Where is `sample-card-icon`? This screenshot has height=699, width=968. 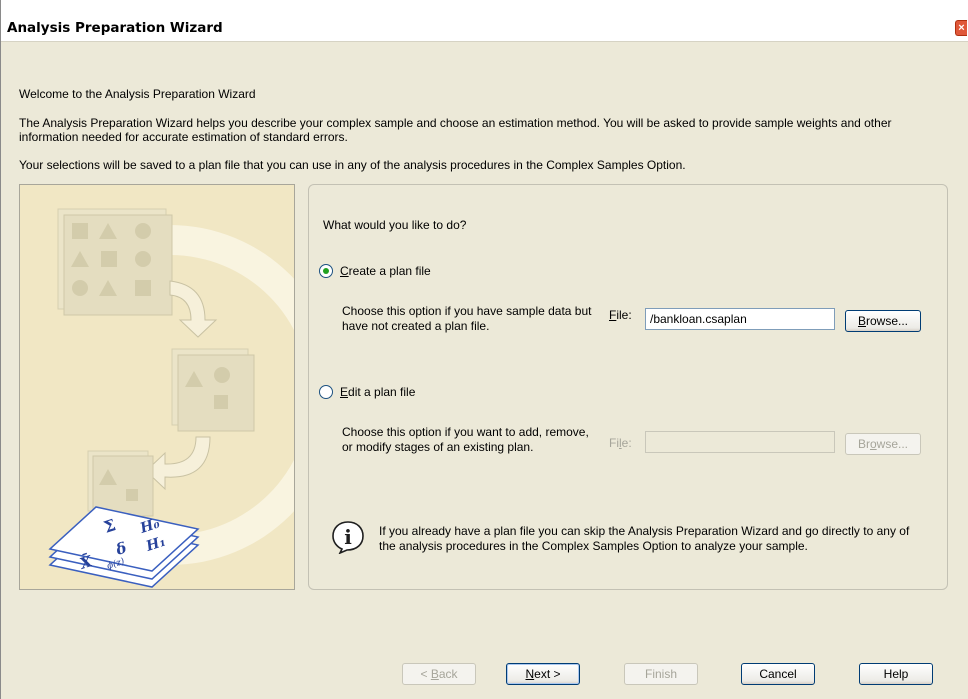
sample-card-icon is located at coordinates (213, 390).